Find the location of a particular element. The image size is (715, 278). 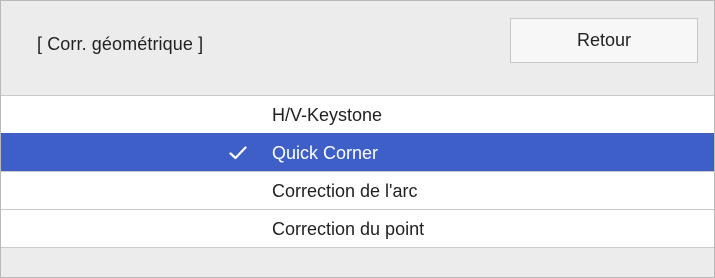

checkmark-icon is located at coordinates (238, 153).